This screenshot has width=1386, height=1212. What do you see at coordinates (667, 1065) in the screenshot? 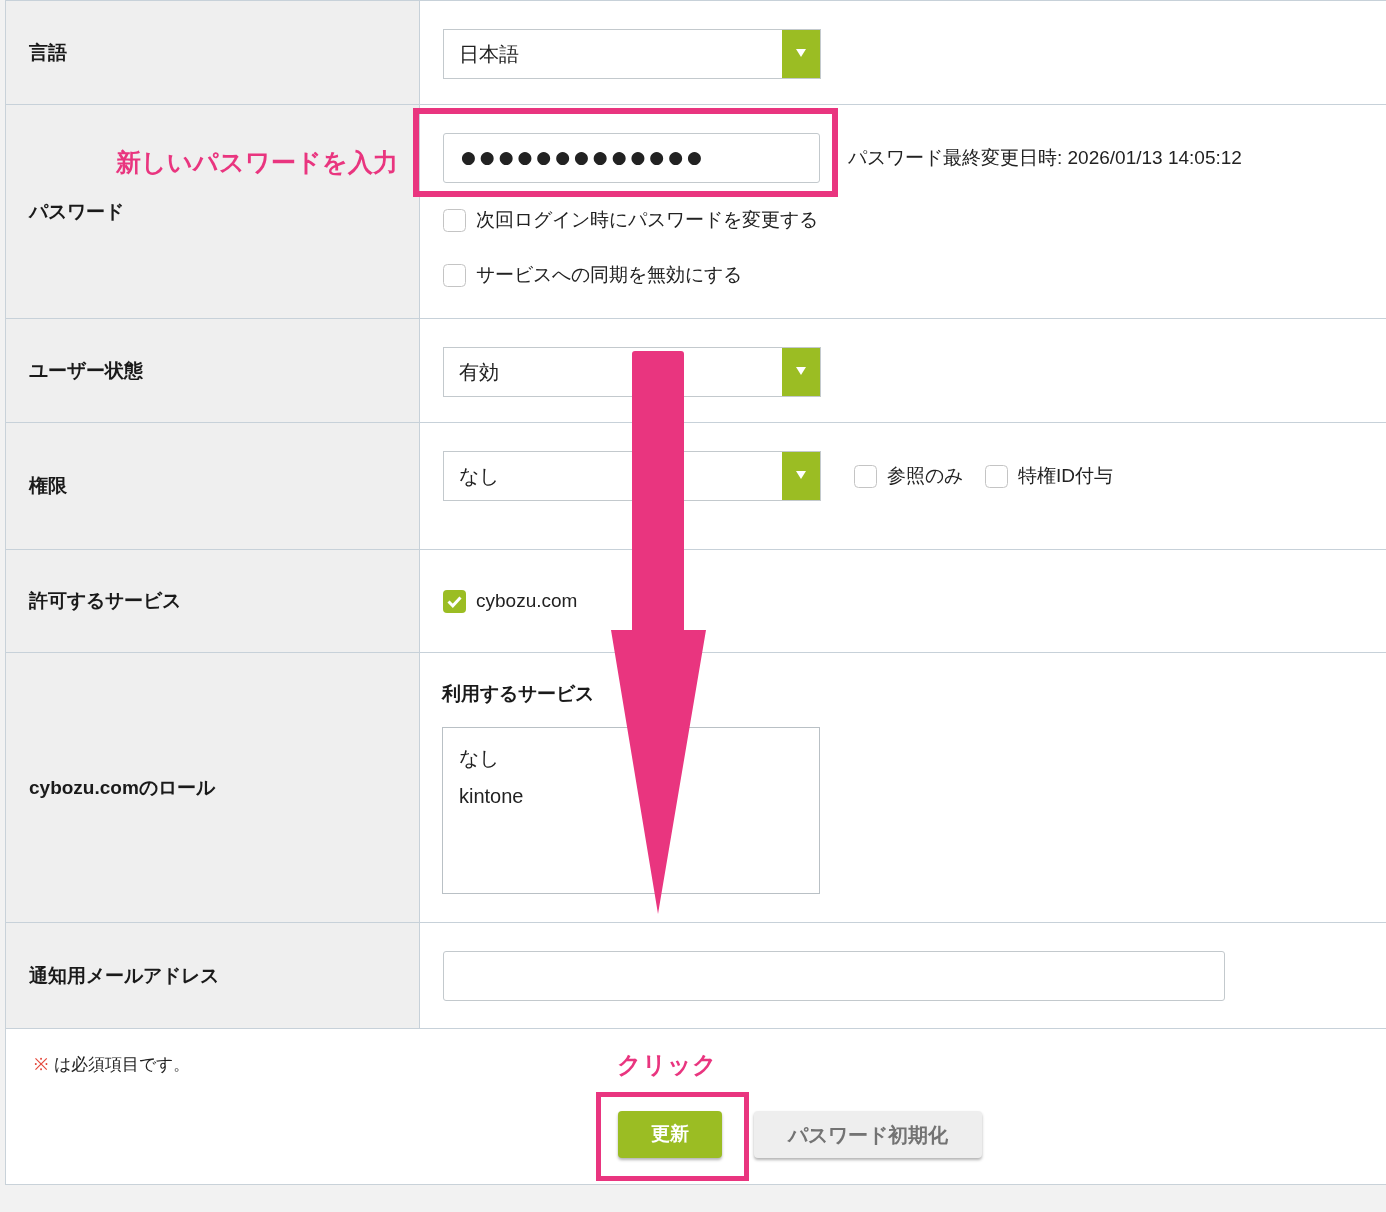
I see `callout-text: クリック` at bounding box center [667, 1065].